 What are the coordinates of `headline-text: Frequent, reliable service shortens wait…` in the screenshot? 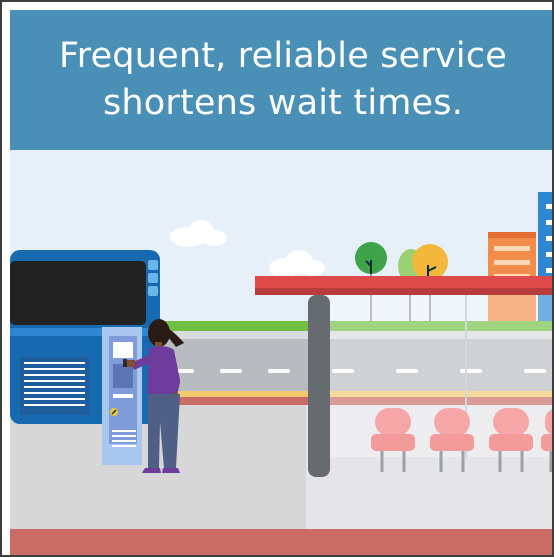 It's located at (283, 79).